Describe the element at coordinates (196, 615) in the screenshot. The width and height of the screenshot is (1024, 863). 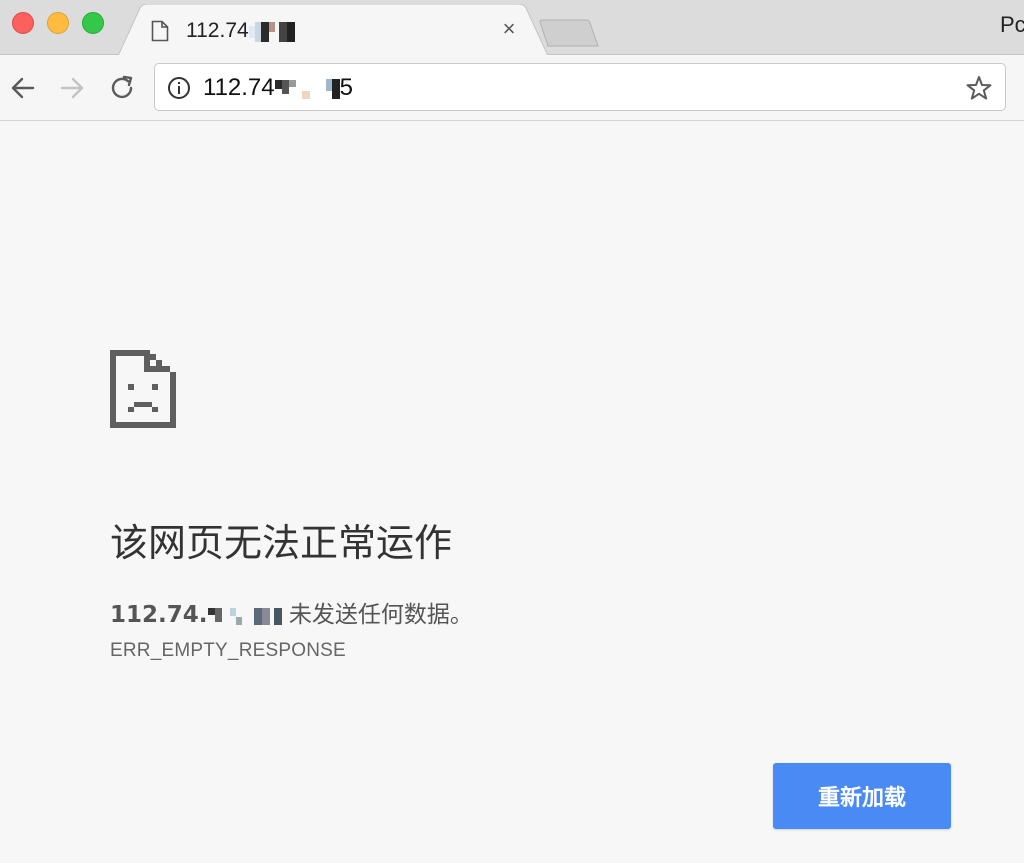
I see `error-host: 112.74.` at that location.